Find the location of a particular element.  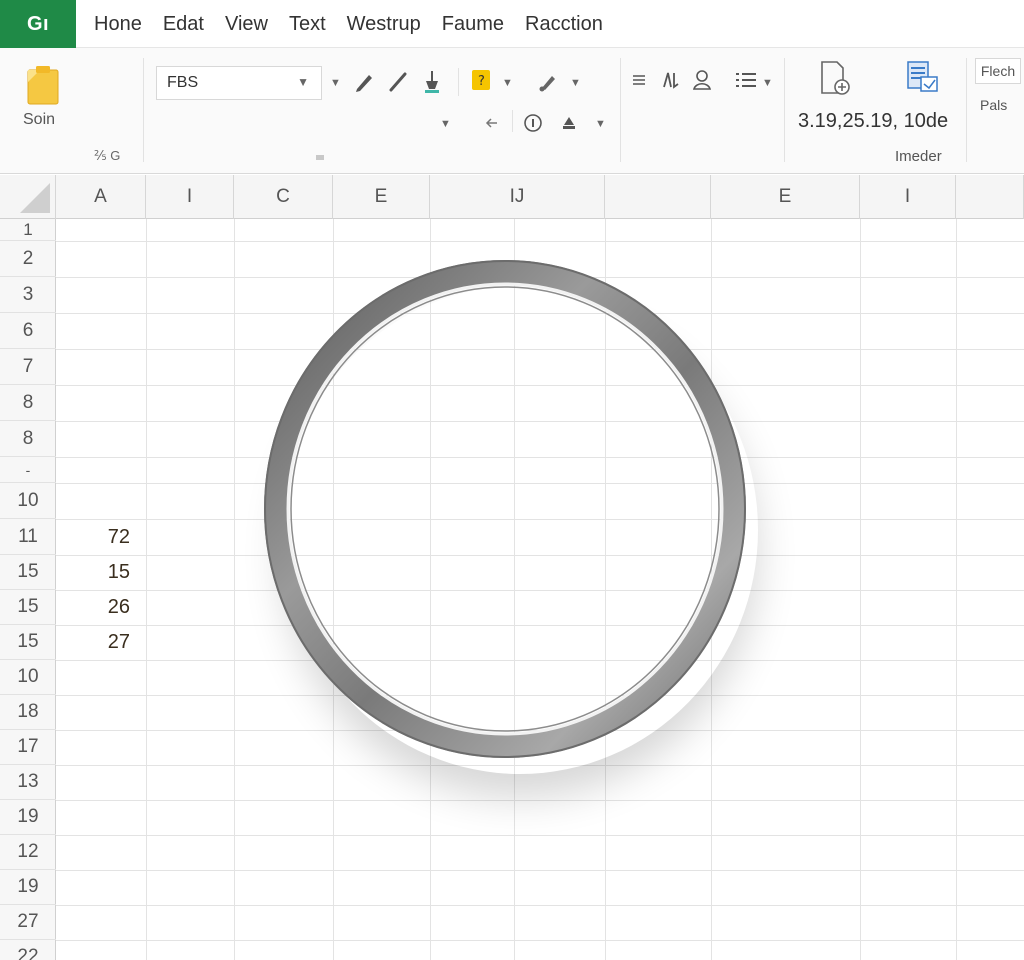

list-caret: ▼ is located at coordinates (767, 83).